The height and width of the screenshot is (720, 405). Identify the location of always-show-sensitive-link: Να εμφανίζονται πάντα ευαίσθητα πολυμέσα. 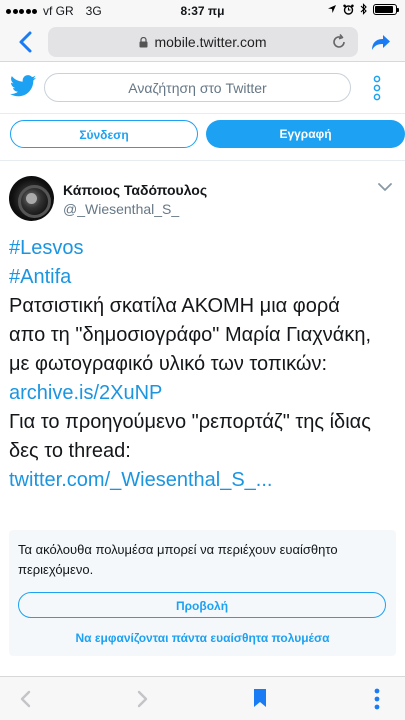
(202, 638).